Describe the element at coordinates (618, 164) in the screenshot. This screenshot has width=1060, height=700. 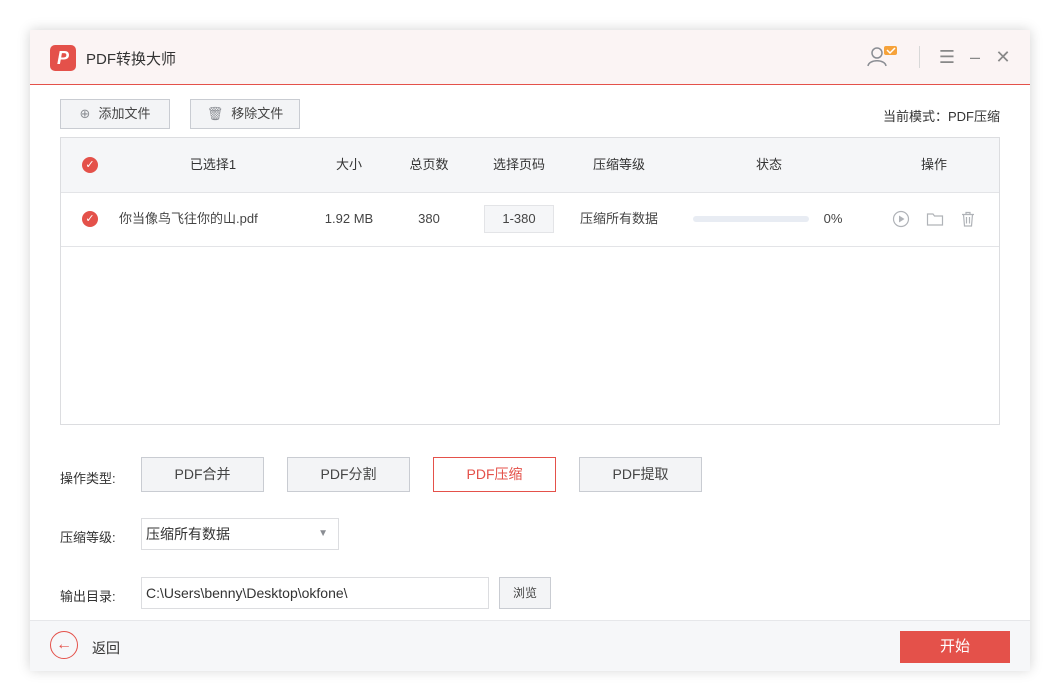
I see `header-compression: 压缩等级` at that location.